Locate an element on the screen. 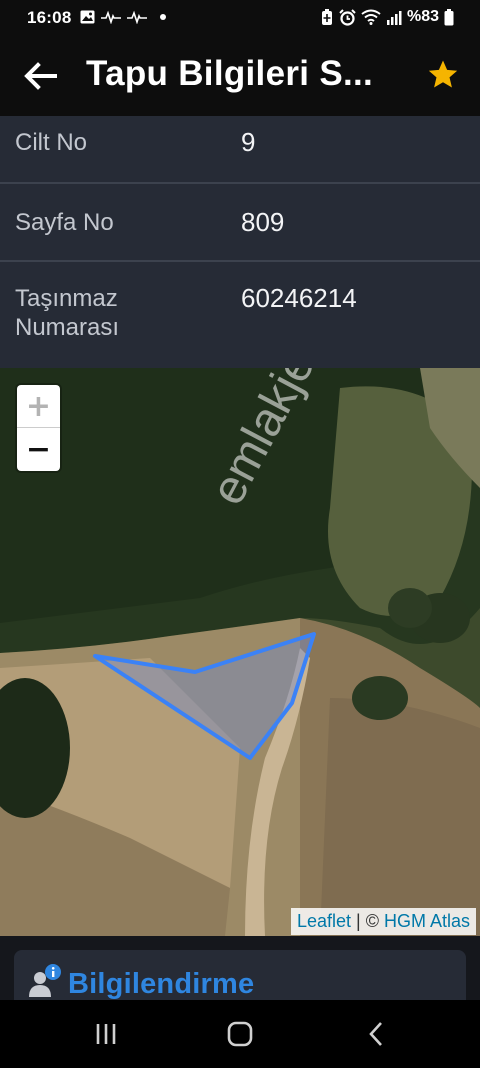 This screenshot has width=480, height=1068. recent-apps-icon is located at coordinates (106, 1034).